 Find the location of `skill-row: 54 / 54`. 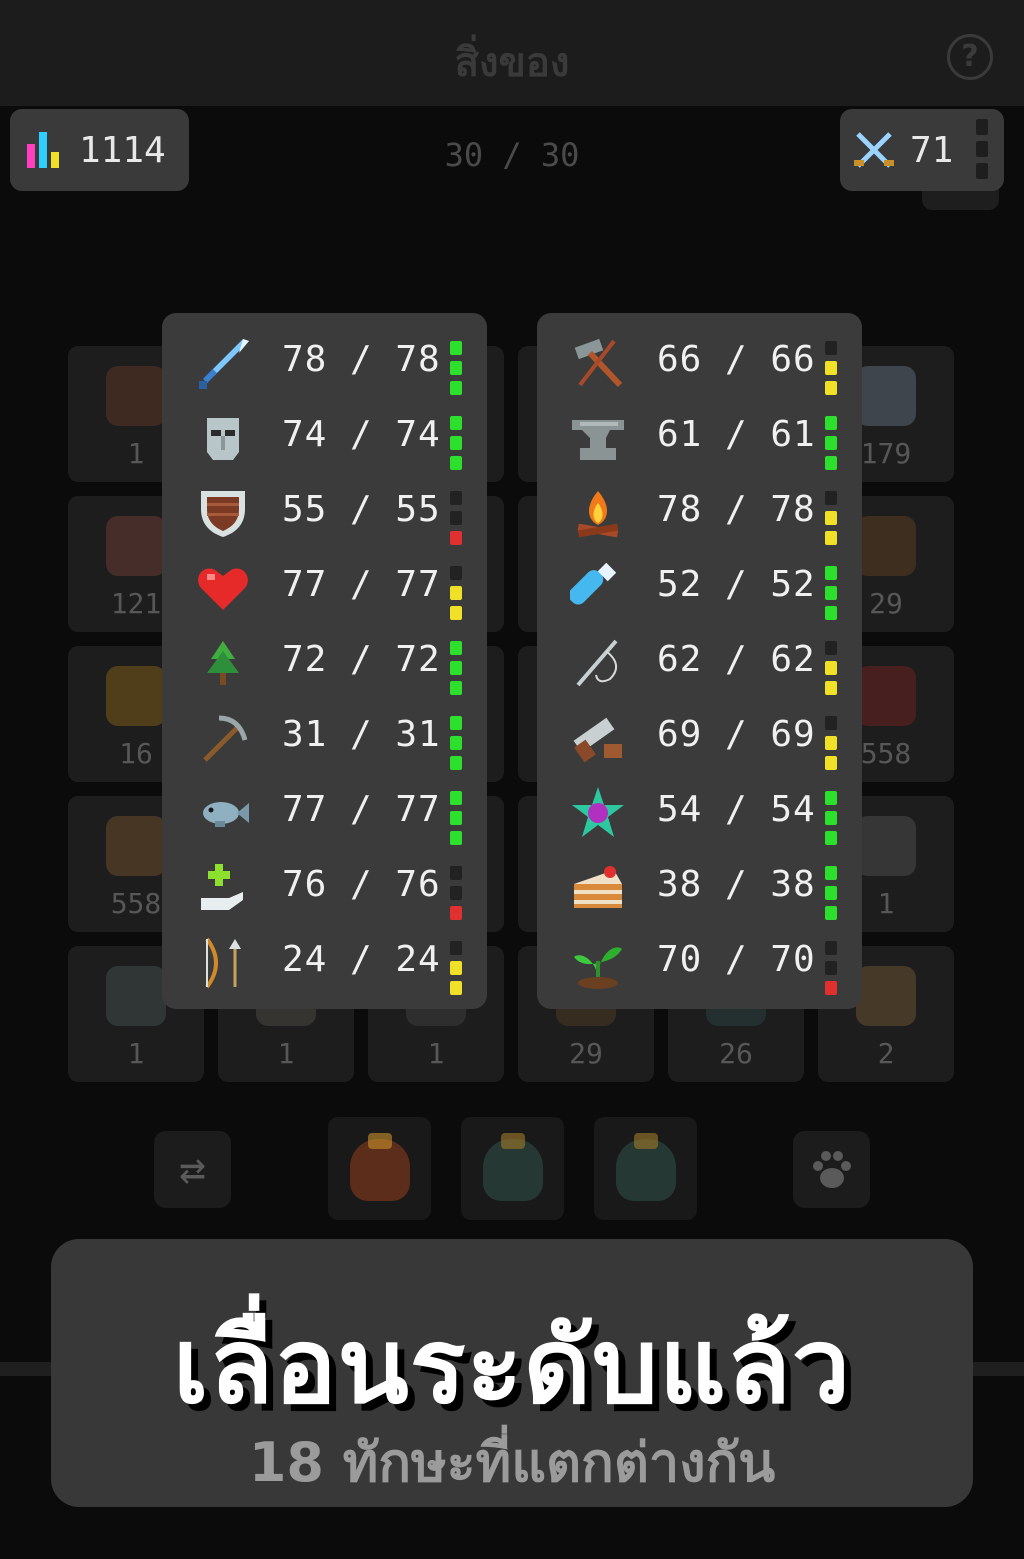

skill-row: 54 / 54 is located at coordinates (699, 812).